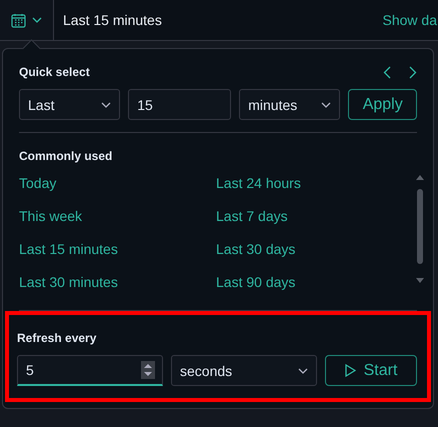 The image size is (438, 427). Describe the element at coordinates (117, 220) in the screenshot. I see `quick-range-link: This week` at that location.